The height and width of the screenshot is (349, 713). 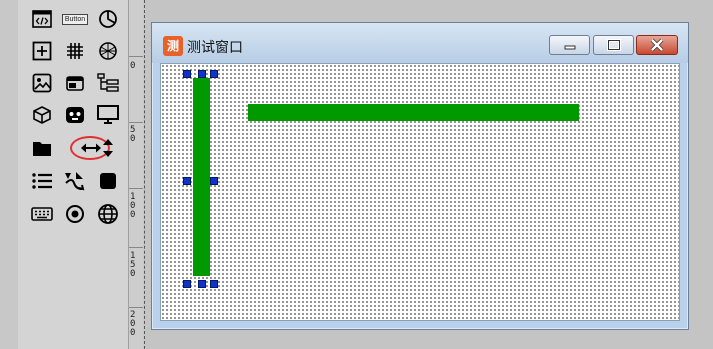 What do you see at coordinates (108, 214) in the screenshot?
I see `globe-icon` at bounding box center [108, 214].